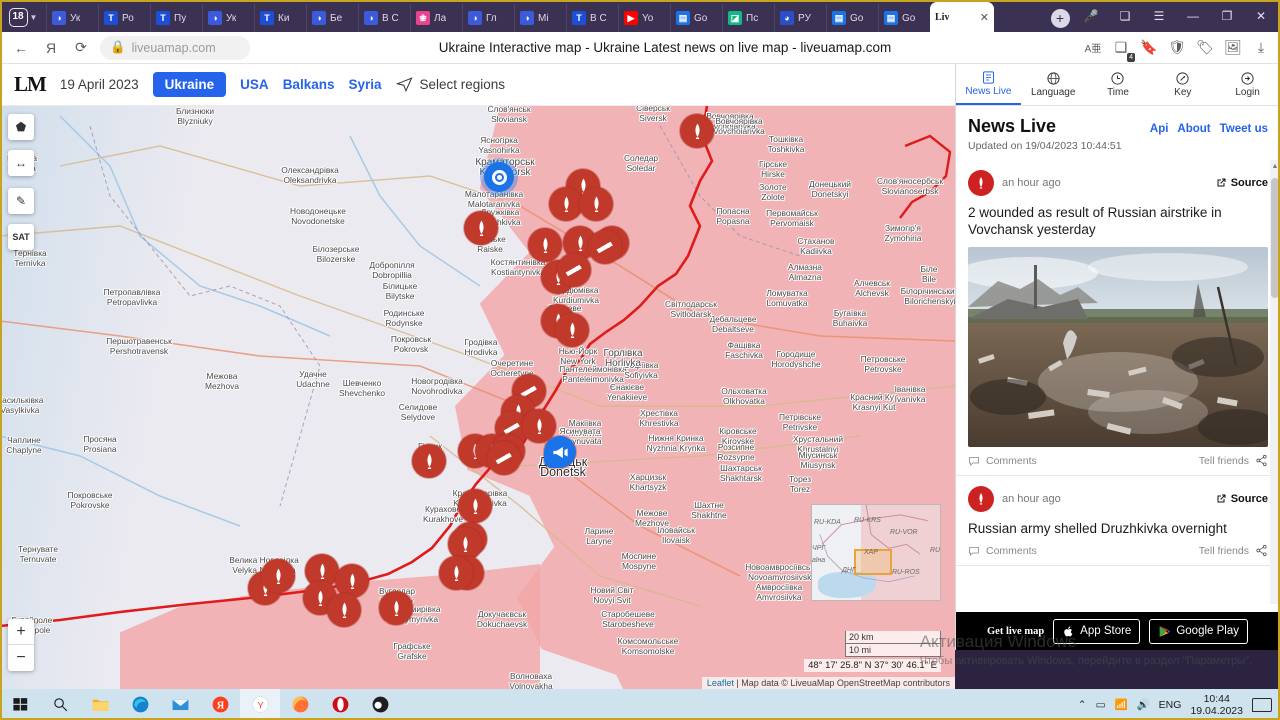 The width and height of the screenshot is (1280, 720). I want to click on address-bar: 🔒 liveuamap.com, so click(175, 47).